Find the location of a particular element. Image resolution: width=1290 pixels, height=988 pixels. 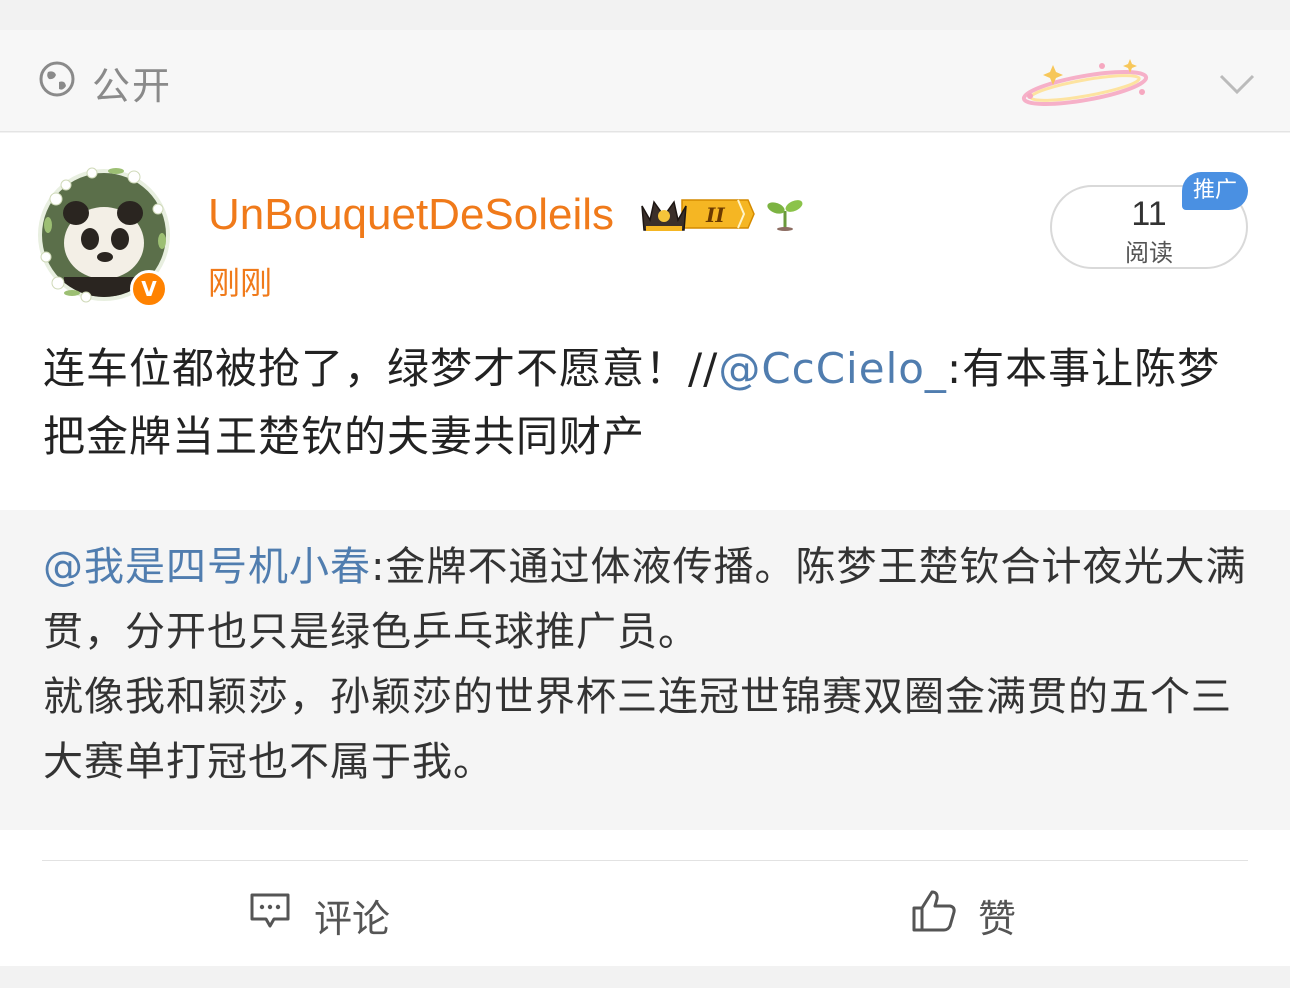

bottom-gap is located at coordinates (645, 977).